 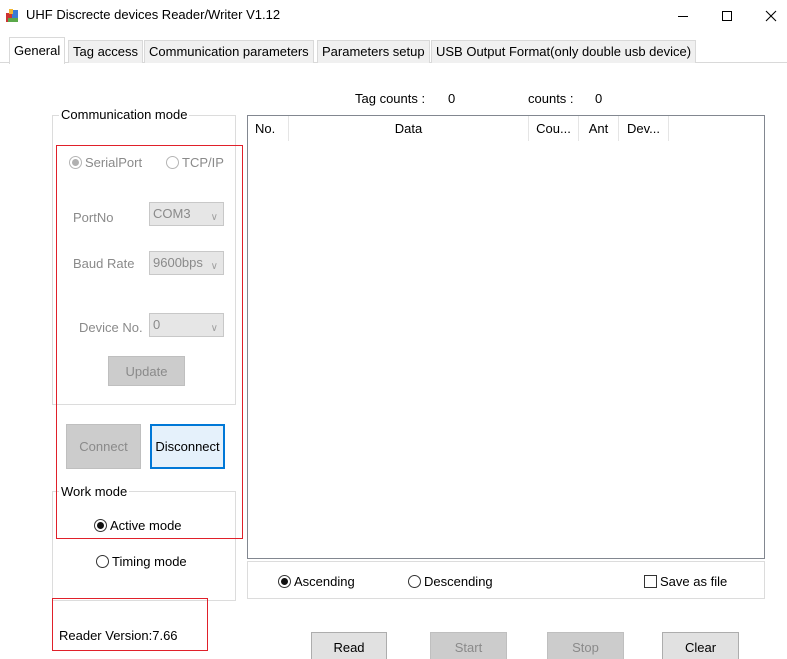 What do you see at coordinates (551, 98) in the screenshot?
I see `counts-label: counts :` at bounding box center [551, 98].